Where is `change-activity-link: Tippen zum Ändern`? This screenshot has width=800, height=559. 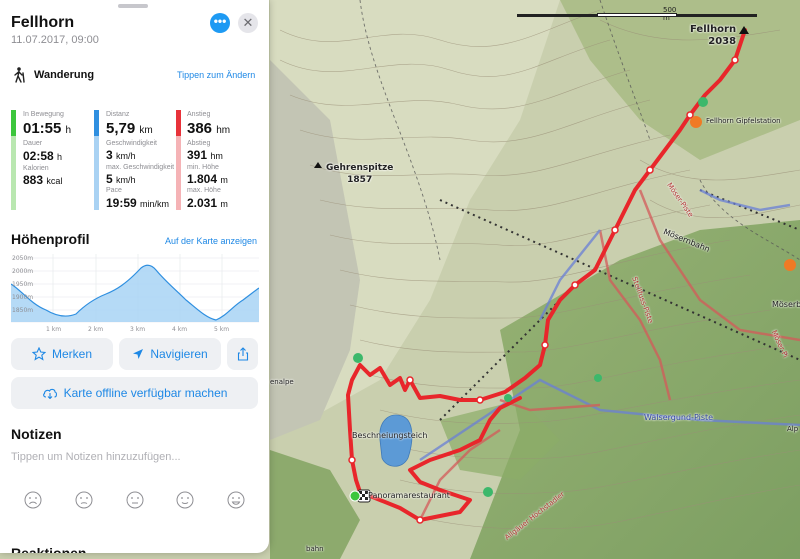
change-activity-link: Tippen zum Ändern is located at coordinates (216, 75).